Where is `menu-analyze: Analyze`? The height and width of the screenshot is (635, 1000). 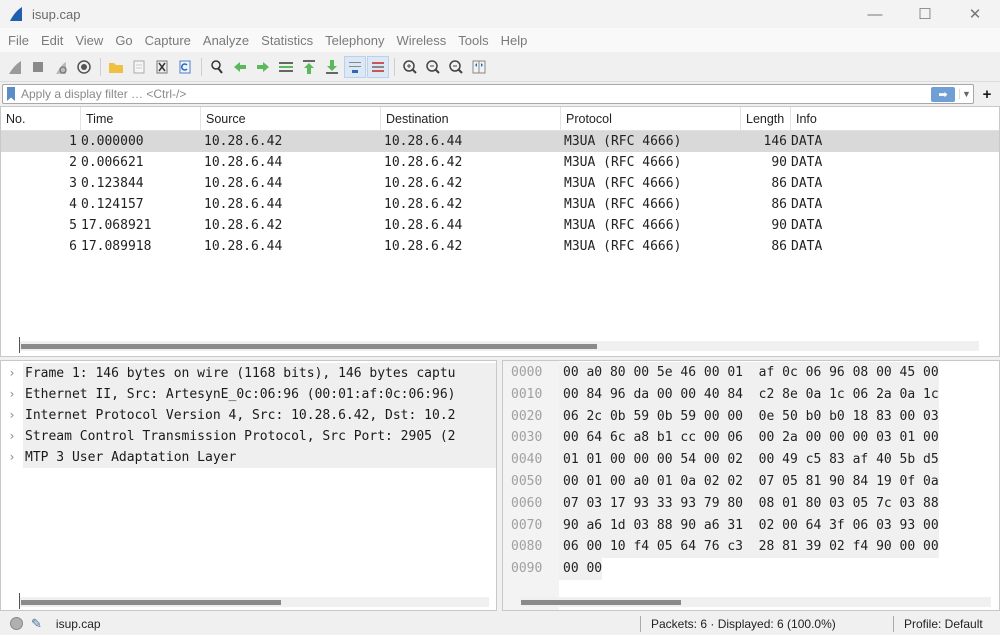 menu-analyze: Analyze is located at coordinates (226, 40).